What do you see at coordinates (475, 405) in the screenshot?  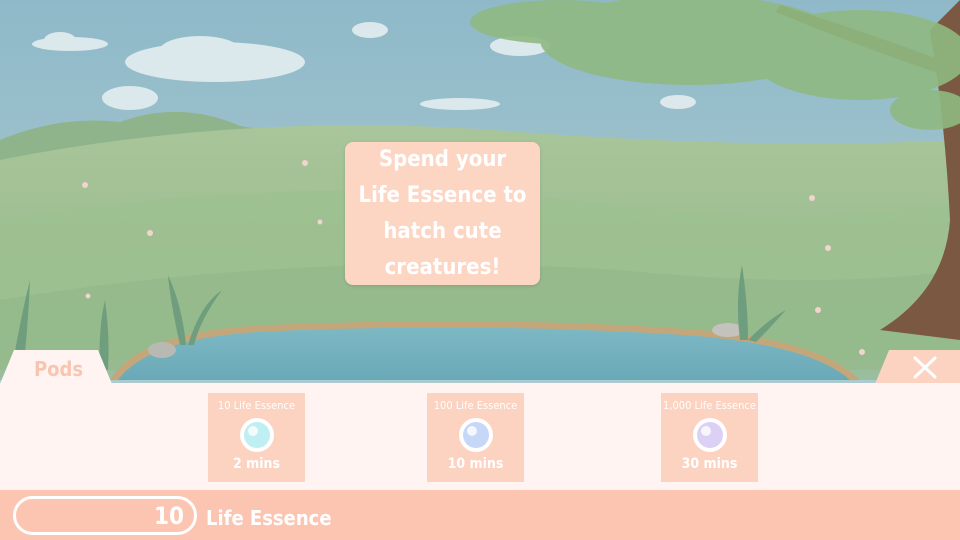 I see `pod-cost: 100 Life Essence` at bounding box center [475, 405].